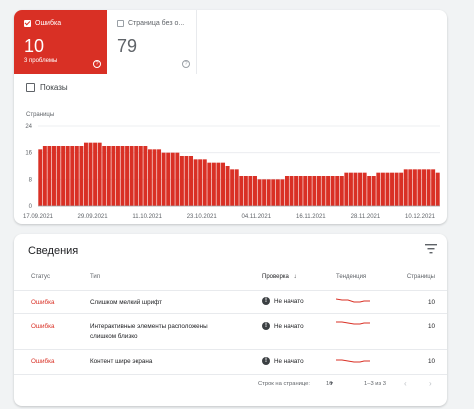 This screenshot has height=409, width=474. I want to click on pages-metric-value: 79, so click(127, 46).